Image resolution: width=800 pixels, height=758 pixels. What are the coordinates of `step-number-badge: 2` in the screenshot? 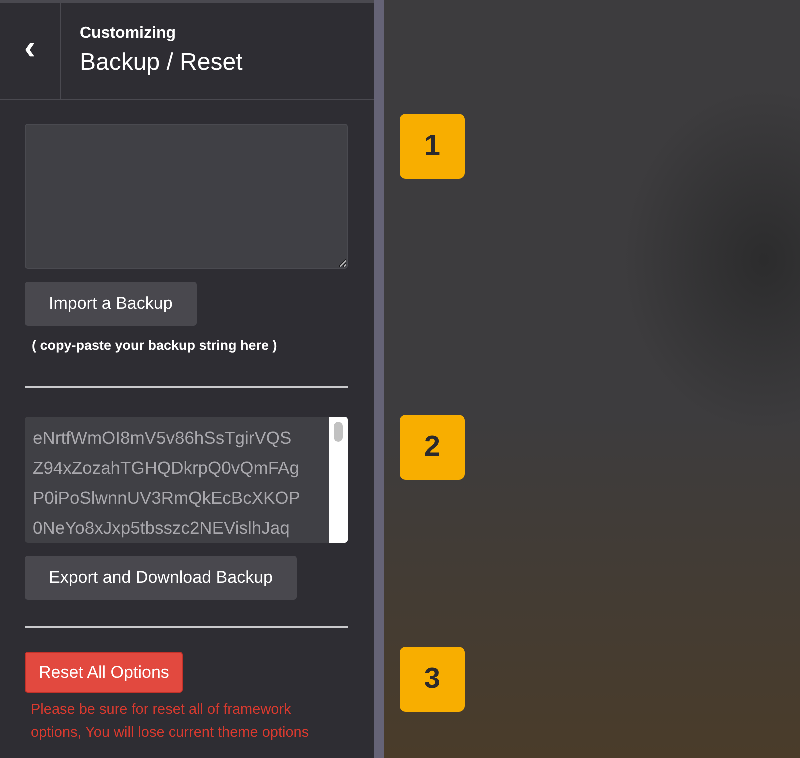 It's located at (432, 447).